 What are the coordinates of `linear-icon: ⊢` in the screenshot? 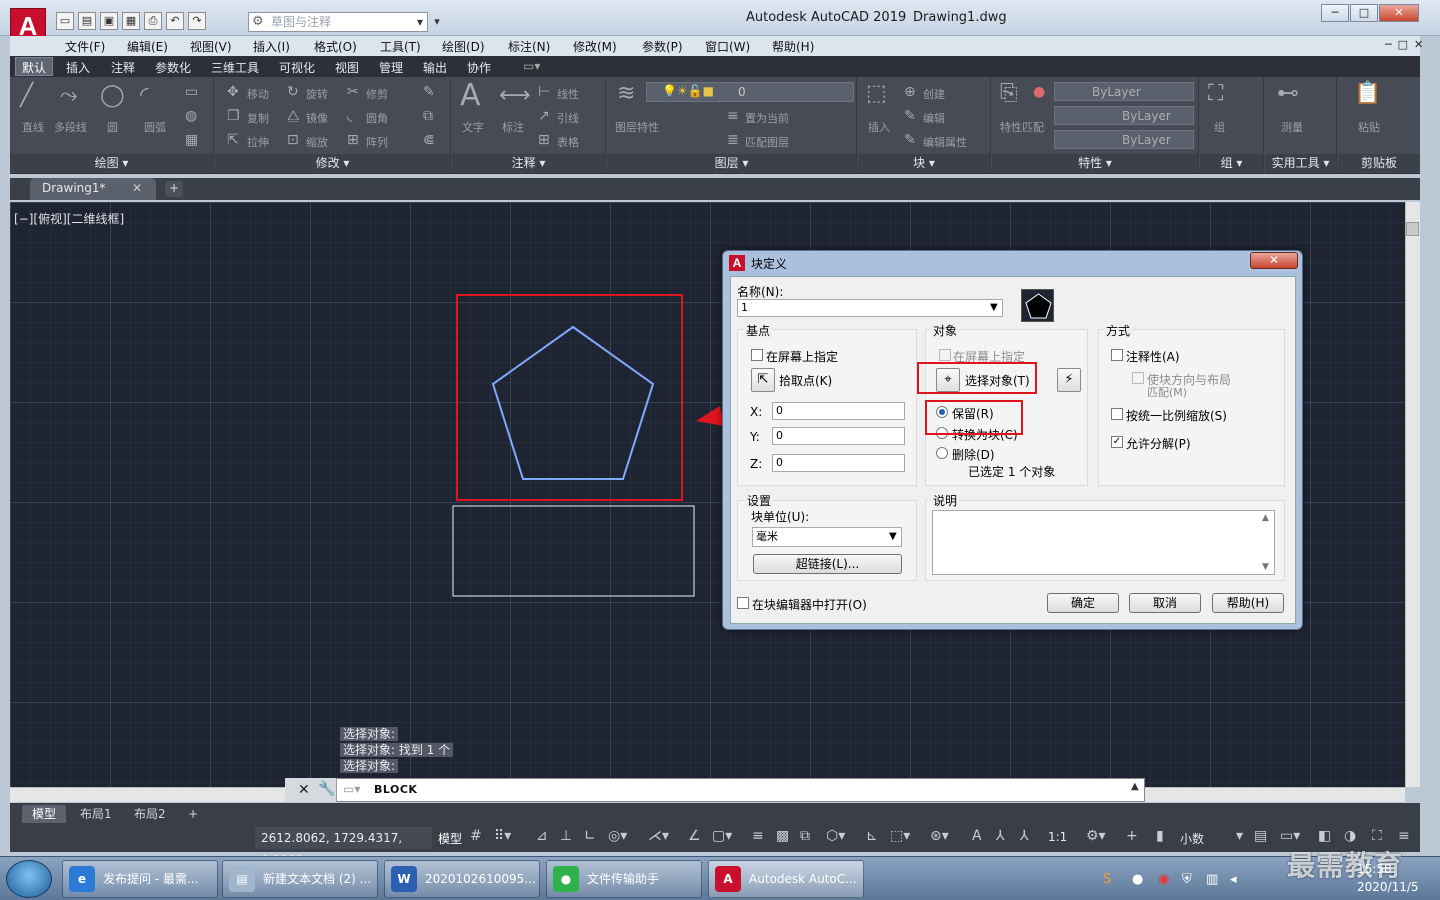 It's located at (544, 92).